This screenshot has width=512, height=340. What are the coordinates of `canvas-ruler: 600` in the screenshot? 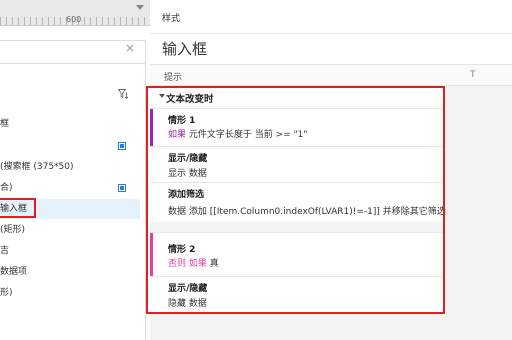 It's located at (75, 13).